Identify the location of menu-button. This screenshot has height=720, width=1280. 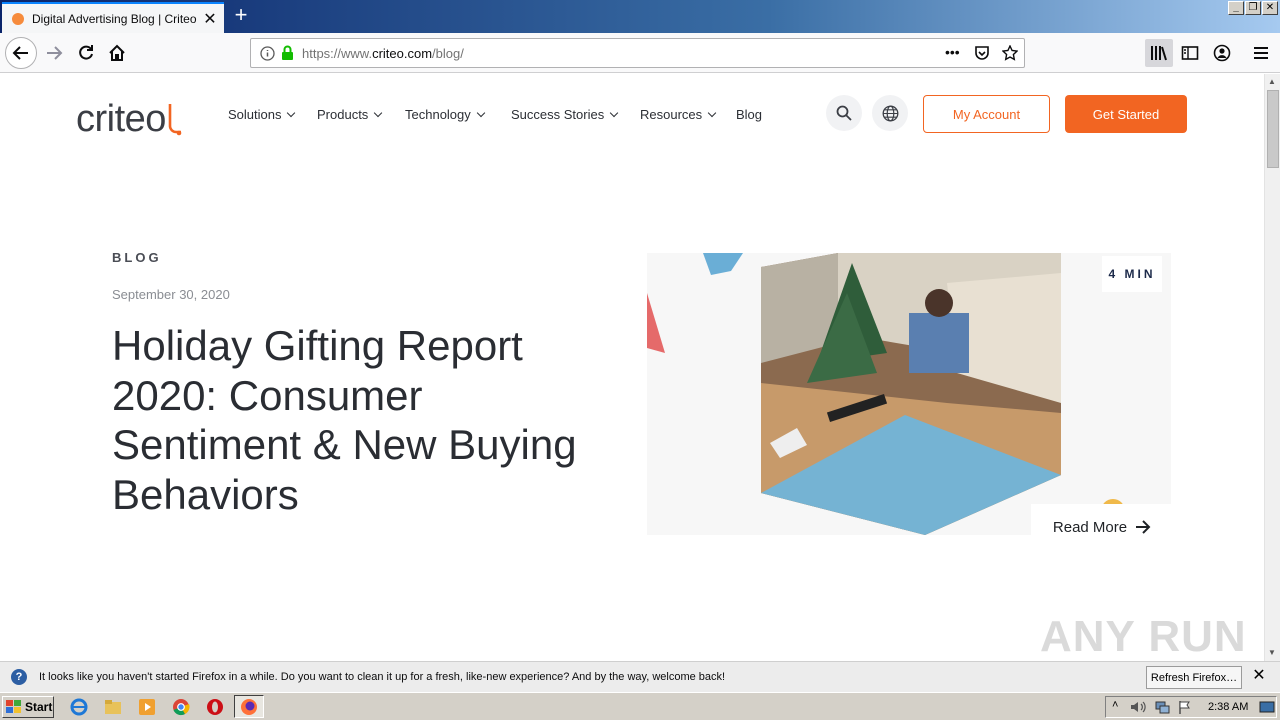
(1261, 53).